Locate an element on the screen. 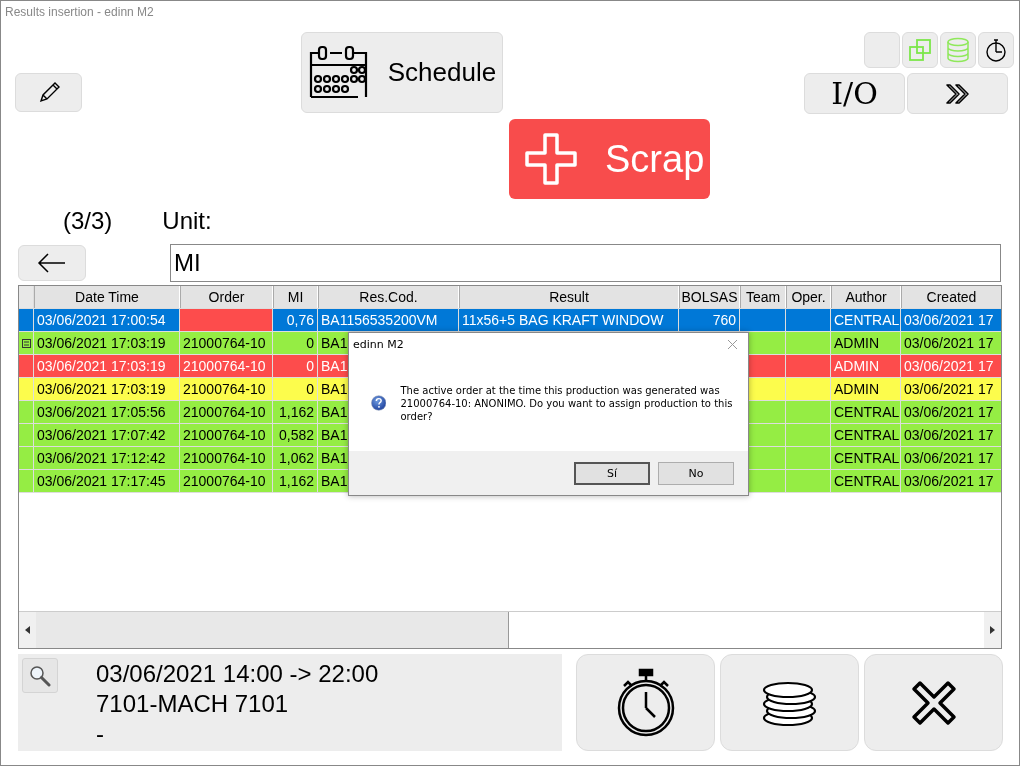  dialog-title: edinn M2 is located at coordinates (378, 344).